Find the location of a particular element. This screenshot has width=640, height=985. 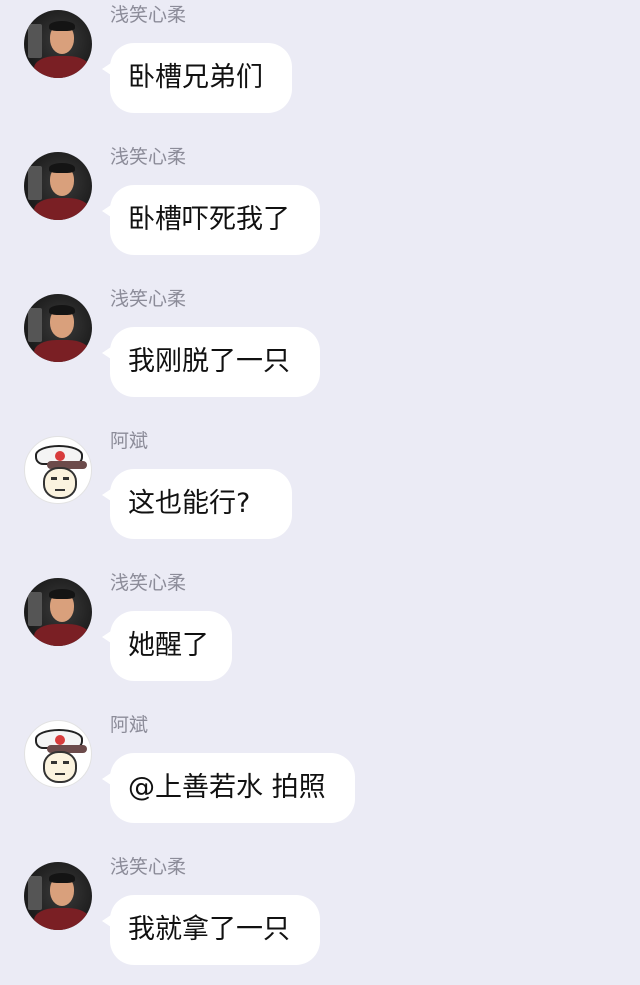

message-row: 浅笑心柔 我就拿了一只 is located at coordinates (320, 917).